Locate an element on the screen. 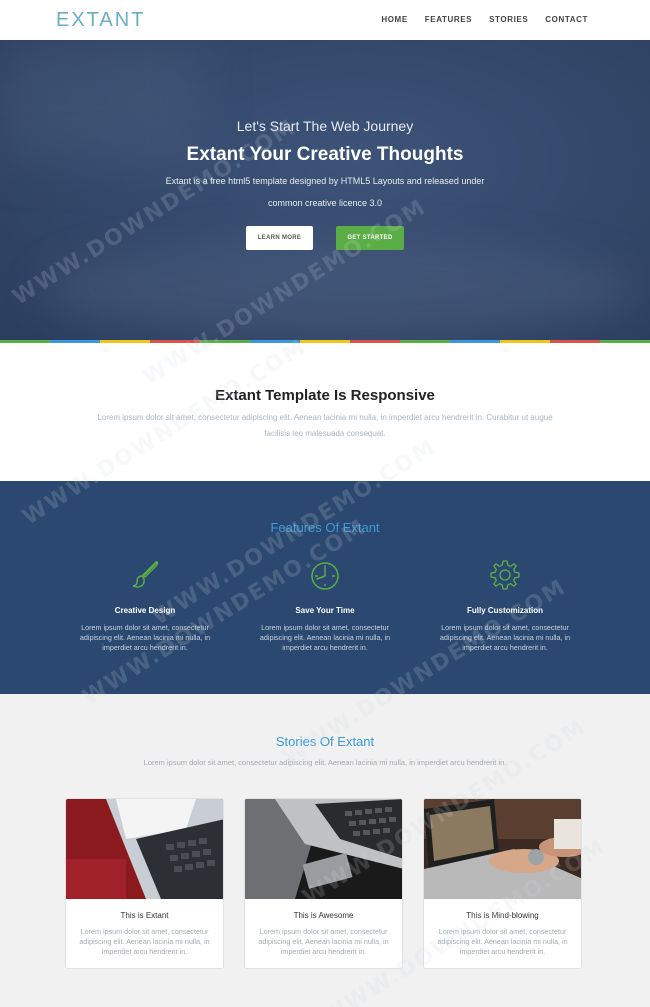 This screenshot has height=1007, width=650. learn-more-button: LEARN MORE is located at coordinates (279, 238).